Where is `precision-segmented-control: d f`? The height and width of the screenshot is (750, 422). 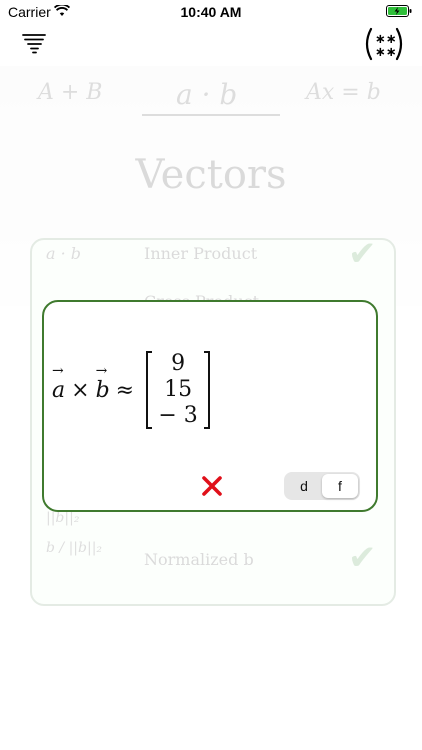 precision-segmented-control: d f is located at coordinates (322, 486).